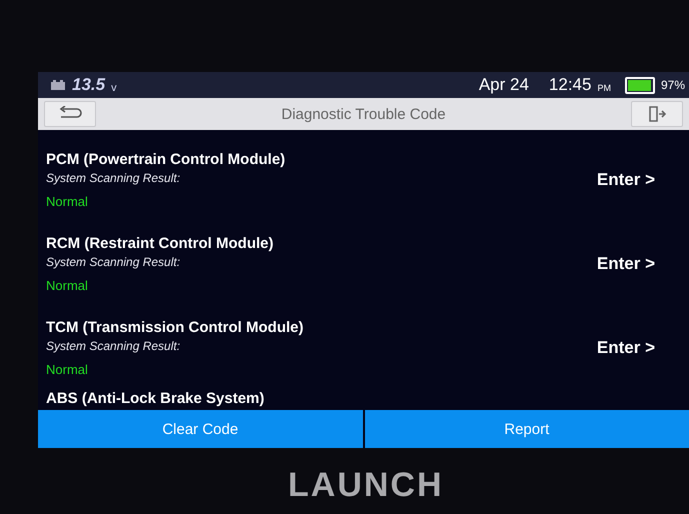 Image resolution: width=689 pixels, height=514 pixels. Describe the element at coordinates (89, 85) in the screenshot. I see `voltage-reading: 13.5` at that location.